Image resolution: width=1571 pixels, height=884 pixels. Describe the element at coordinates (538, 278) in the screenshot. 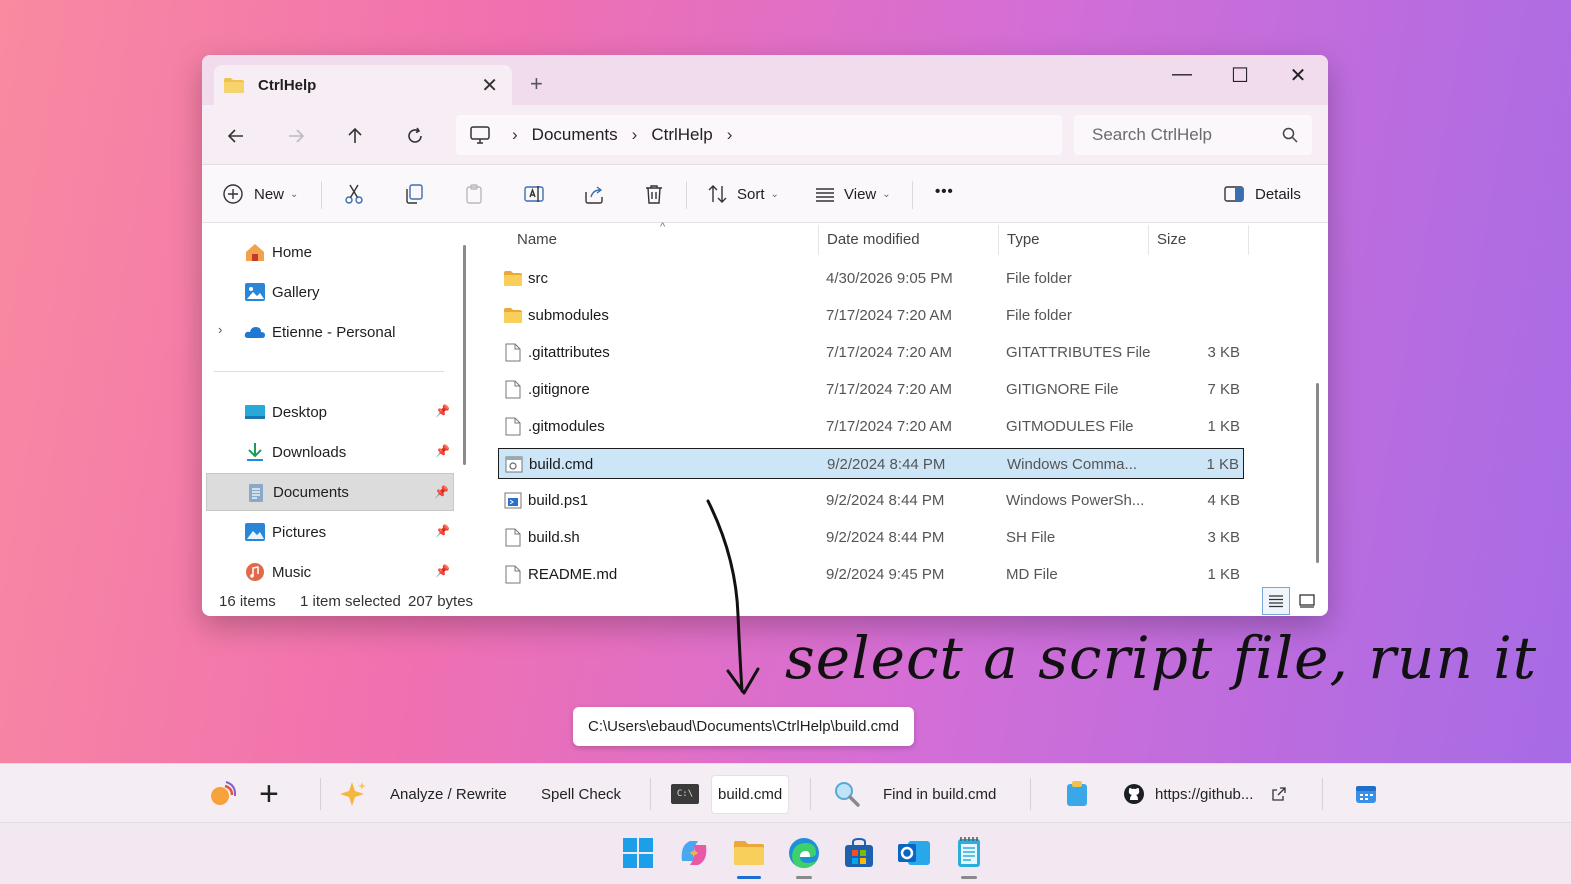

I see `file-name: src` at that location.